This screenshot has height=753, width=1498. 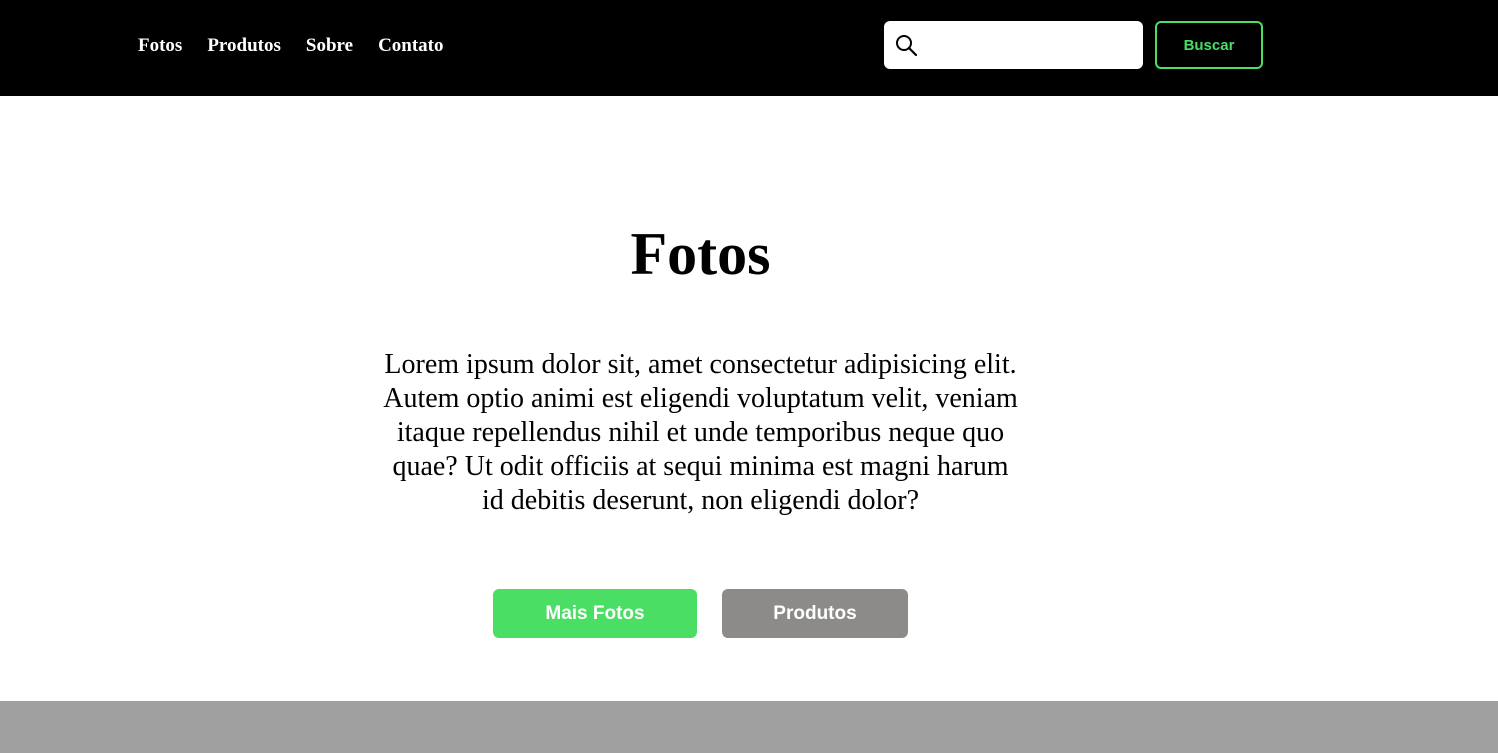 What do you see at coordinates (291, 46) in the screenshot?
I see `main-nav: Fotos Produtos Sobre Contato` at bounding box center [291, 46].